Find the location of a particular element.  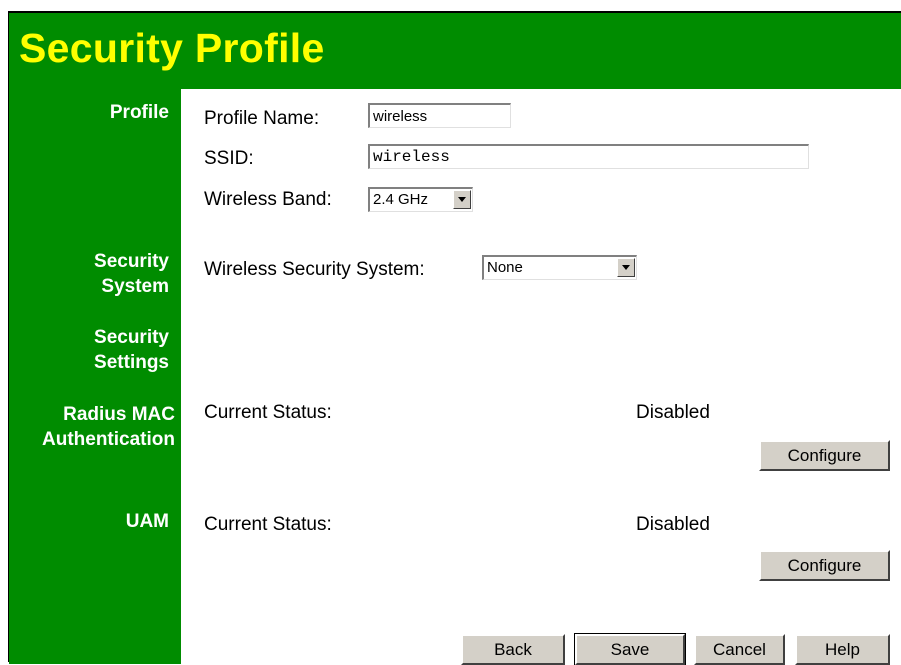

uam-configure-button: Configure is located at coordinates (824, 565).